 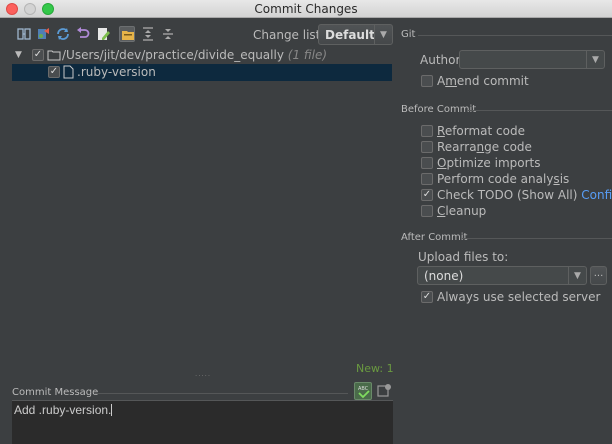 I want to click on svg-text: ABC, so click(x=363, y=389).